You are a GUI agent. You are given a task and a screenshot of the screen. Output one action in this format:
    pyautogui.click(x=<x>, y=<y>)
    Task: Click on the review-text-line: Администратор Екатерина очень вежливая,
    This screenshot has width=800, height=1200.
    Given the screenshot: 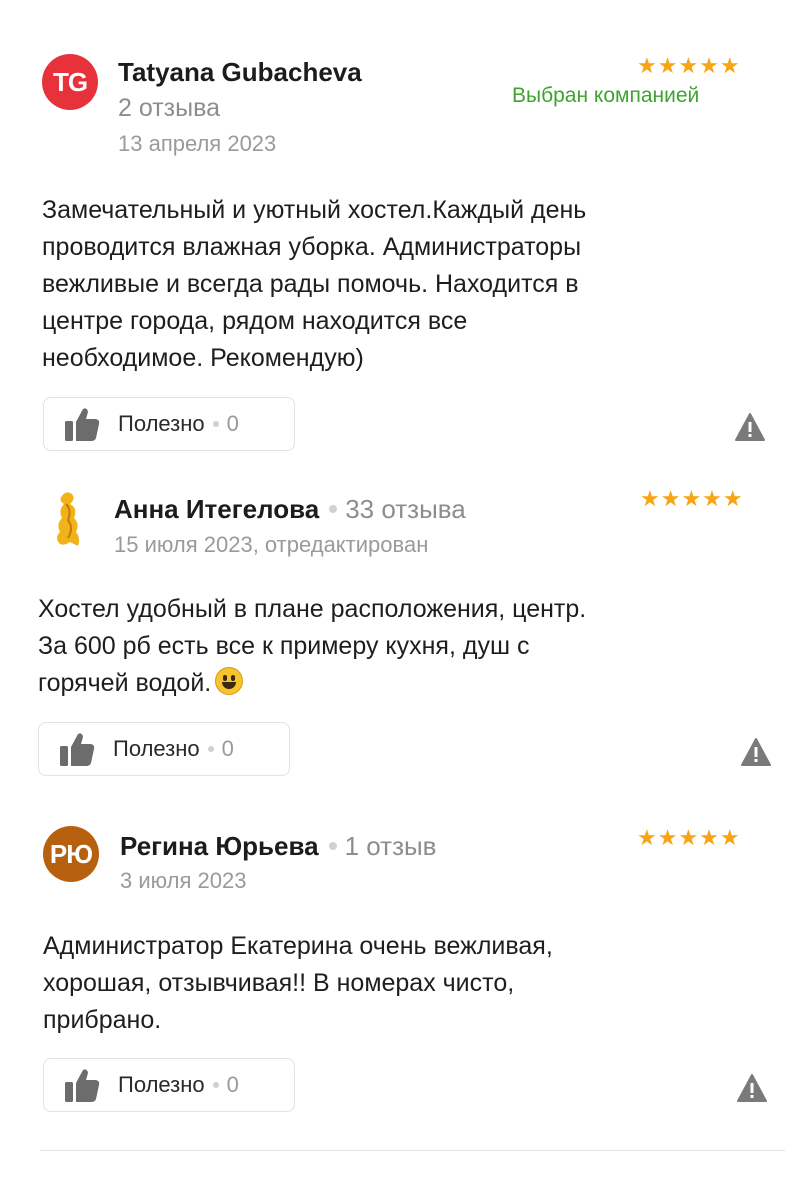 What is the action you would take?
    pyautogui.click(x=298, y=946)
    